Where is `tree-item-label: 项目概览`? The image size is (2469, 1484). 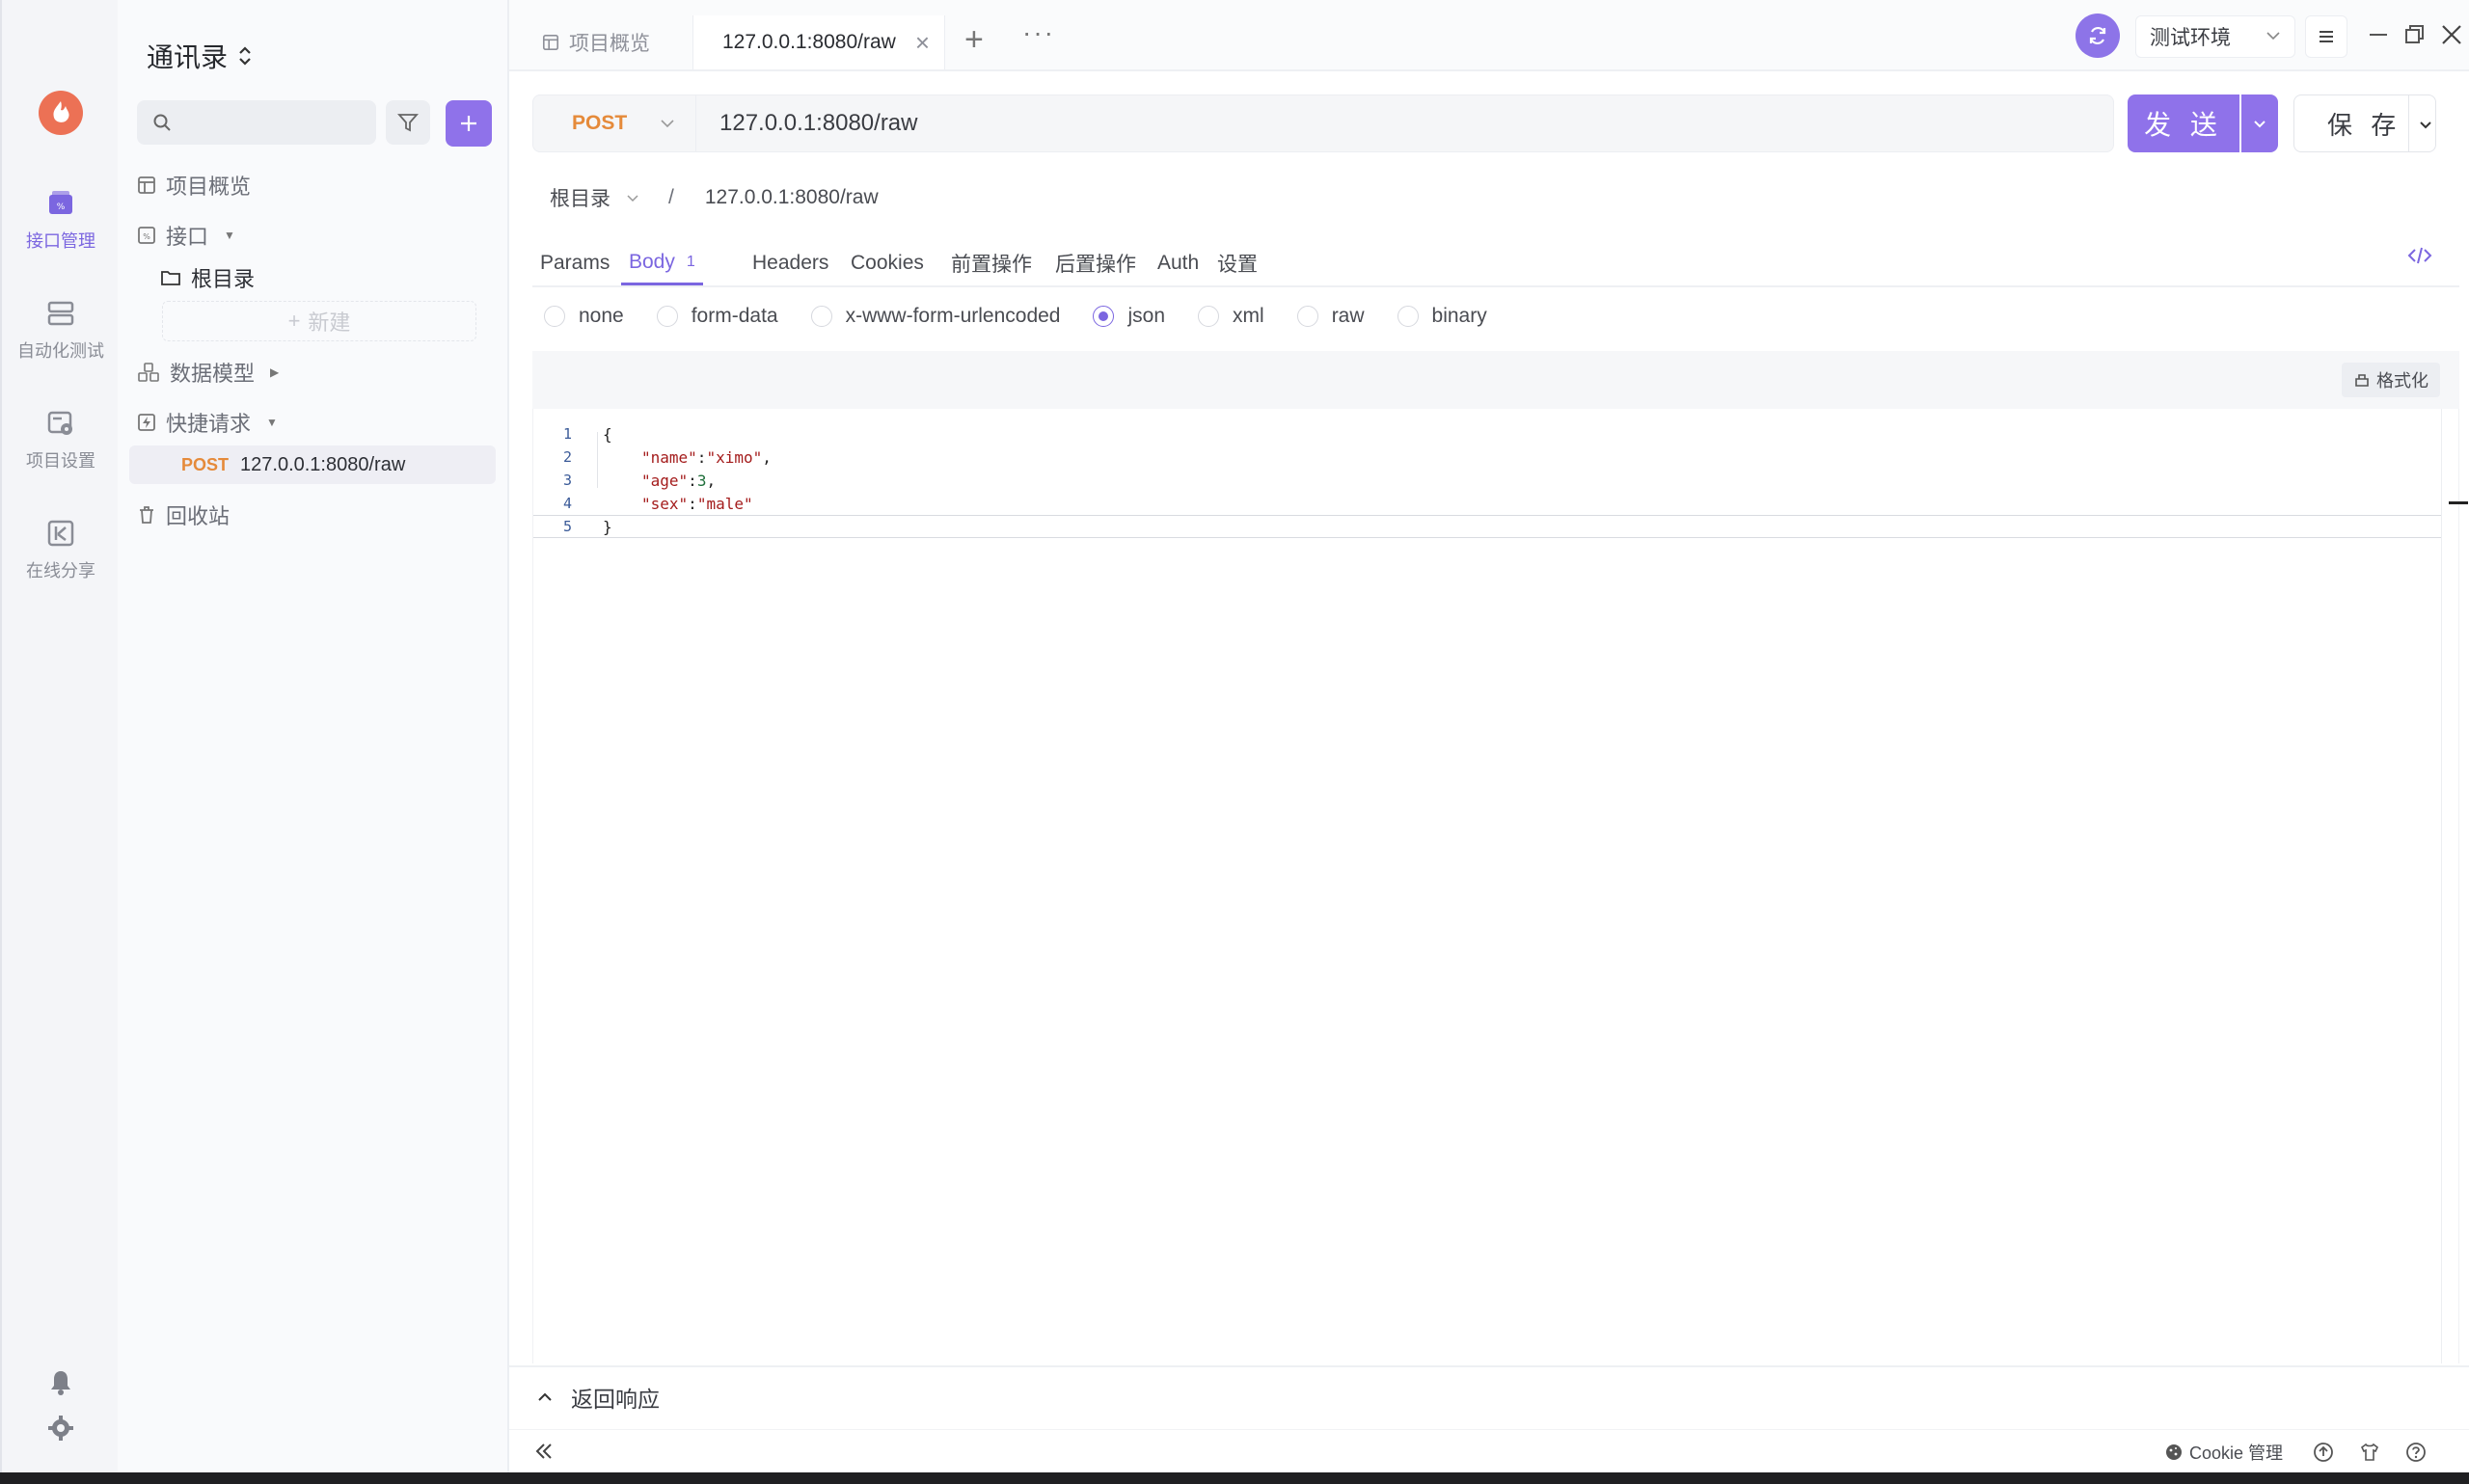 tree-item-label: 项目概览 is located at coordinates (209, 187).